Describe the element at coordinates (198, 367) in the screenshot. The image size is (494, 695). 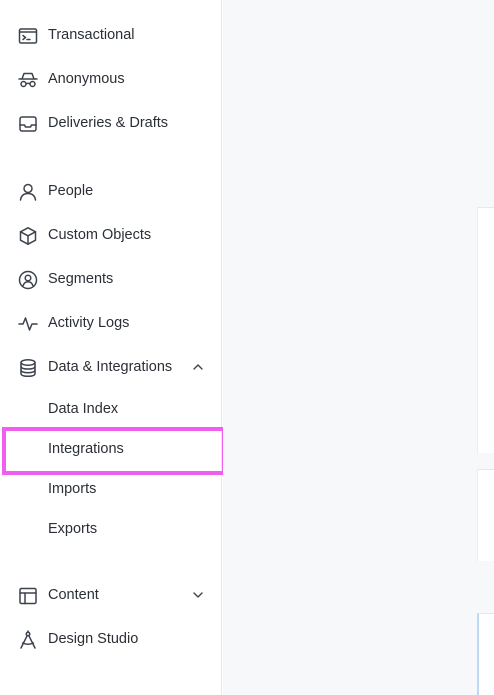
I see `chevron-up-icon` at that location.